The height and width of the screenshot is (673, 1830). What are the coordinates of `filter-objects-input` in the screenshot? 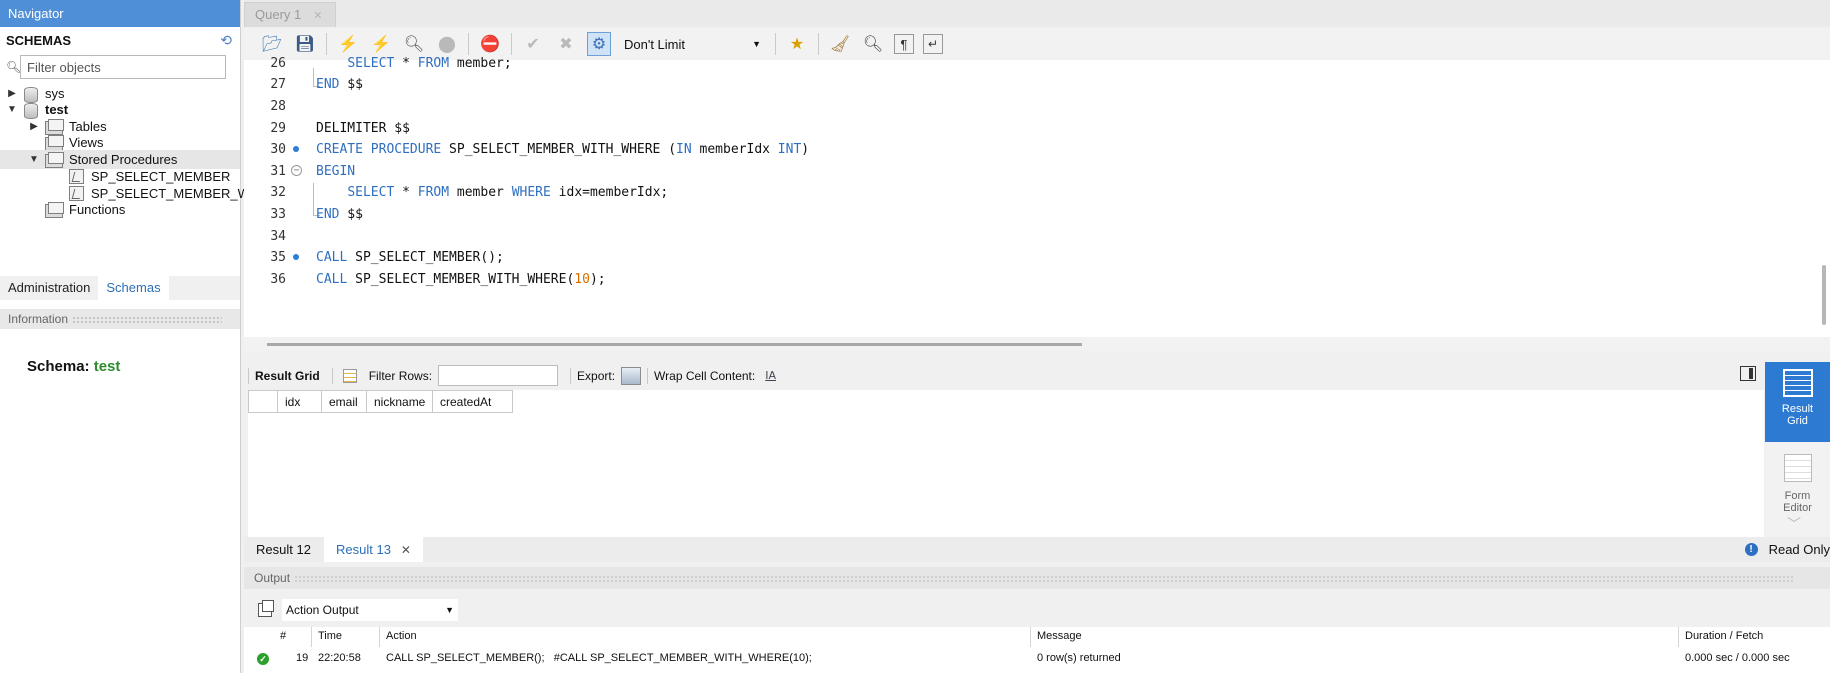 It's located at (123, 67).